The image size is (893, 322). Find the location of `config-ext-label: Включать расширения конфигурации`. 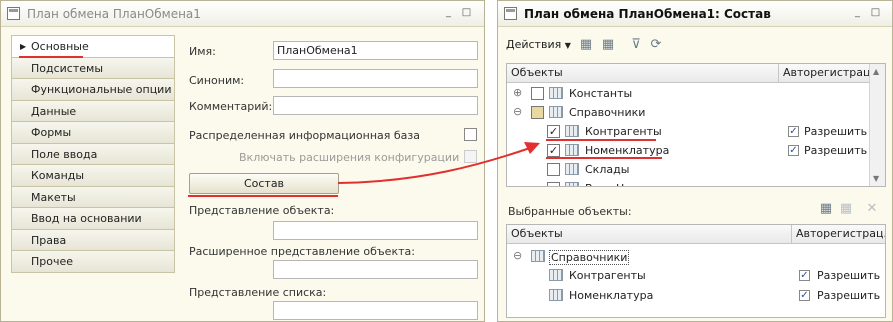

config-ext-label: Включать расширения конфигурации is located at coordinates (349, 157).